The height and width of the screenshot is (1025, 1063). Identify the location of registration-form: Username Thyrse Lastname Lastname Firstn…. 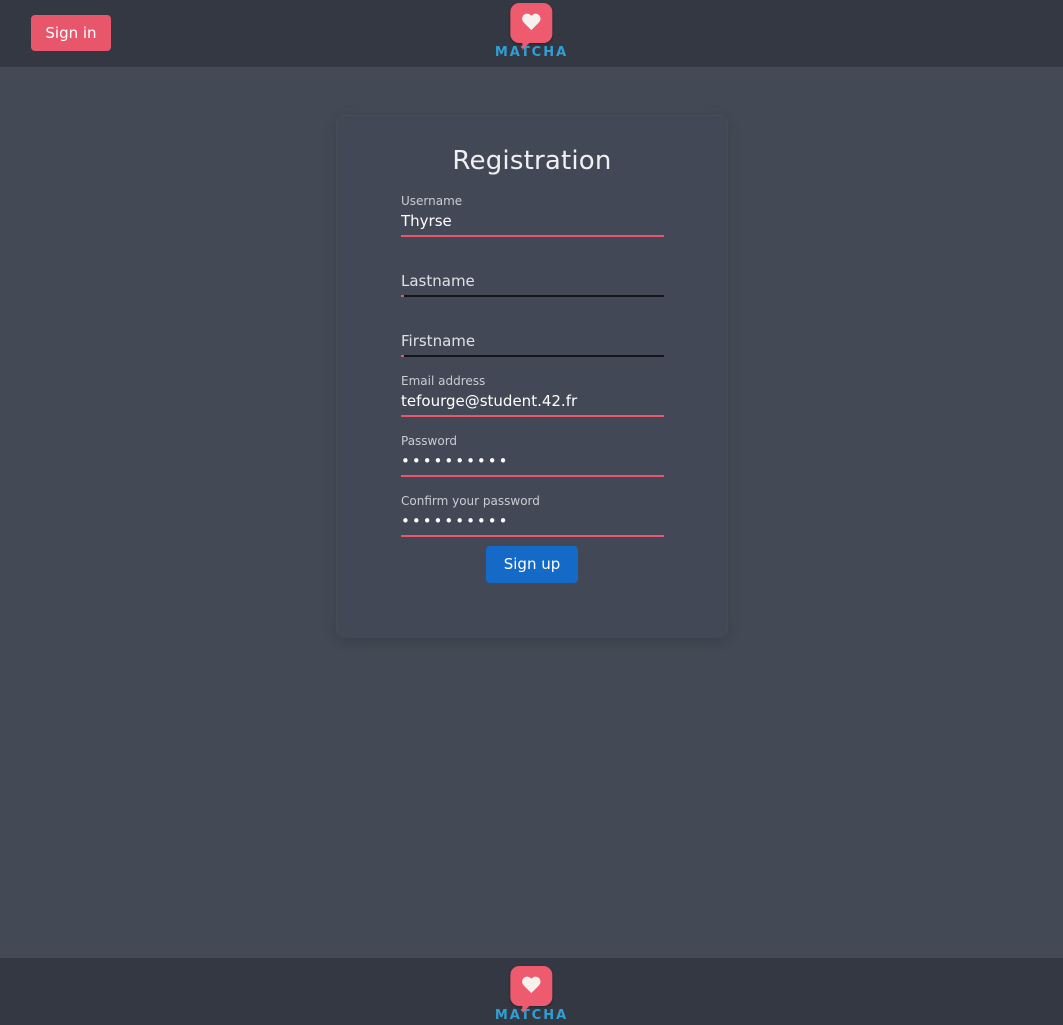
(532, 374).